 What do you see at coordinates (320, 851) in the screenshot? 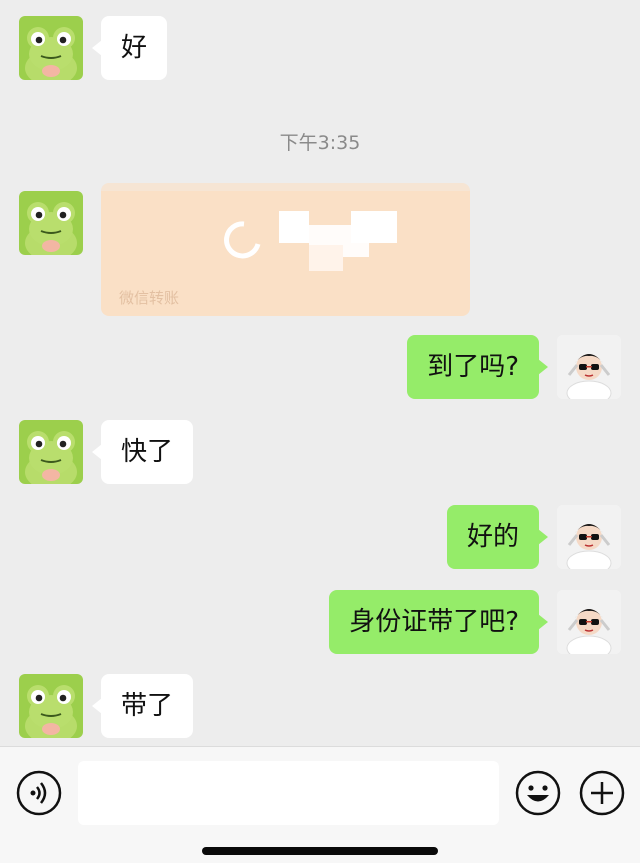
I see `home-indicator` at bounding box center [320, 851].